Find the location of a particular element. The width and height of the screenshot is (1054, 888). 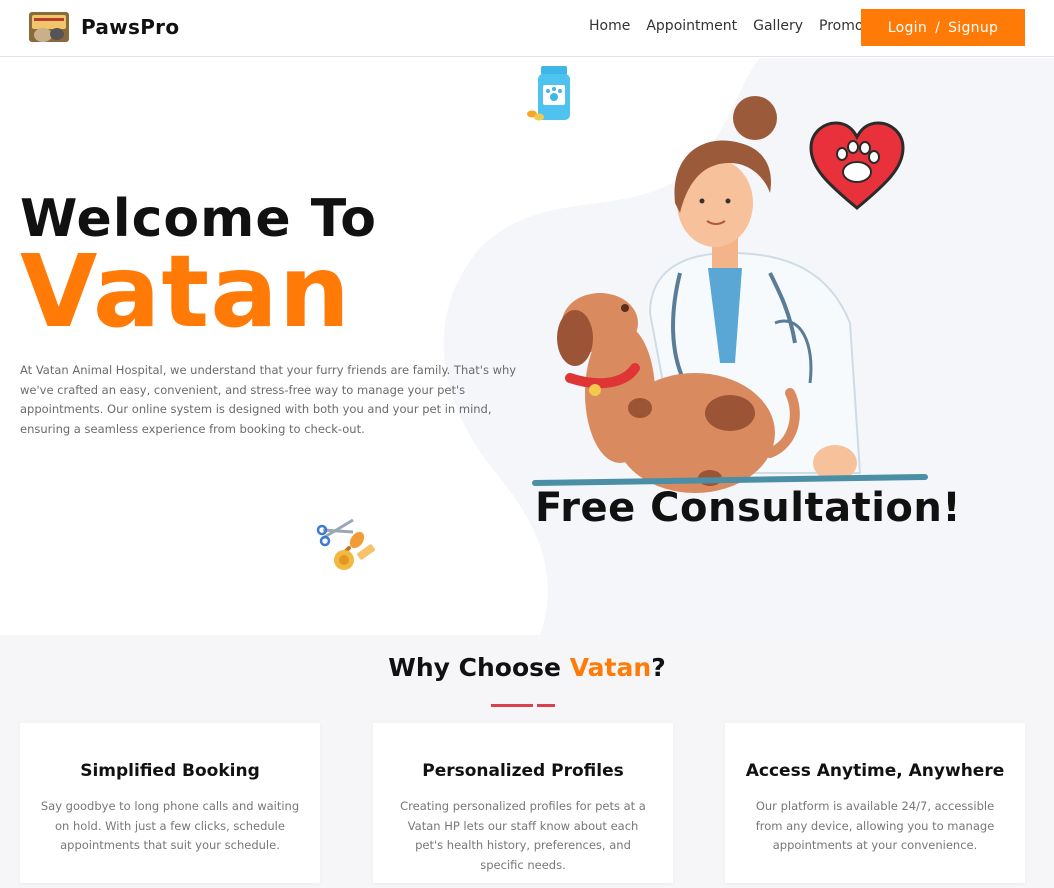

card-title: Access Anytime, Anywhere is located at coordinates (875, 771).